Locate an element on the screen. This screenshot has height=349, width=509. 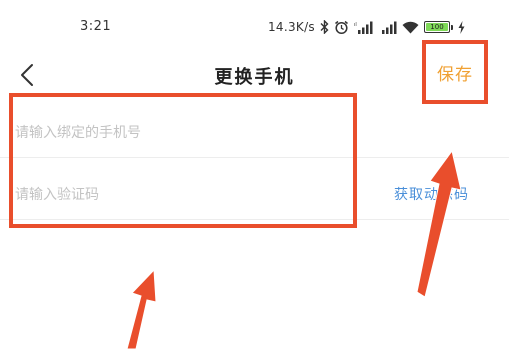
verification-code-input is located at coordinates (180, 195).